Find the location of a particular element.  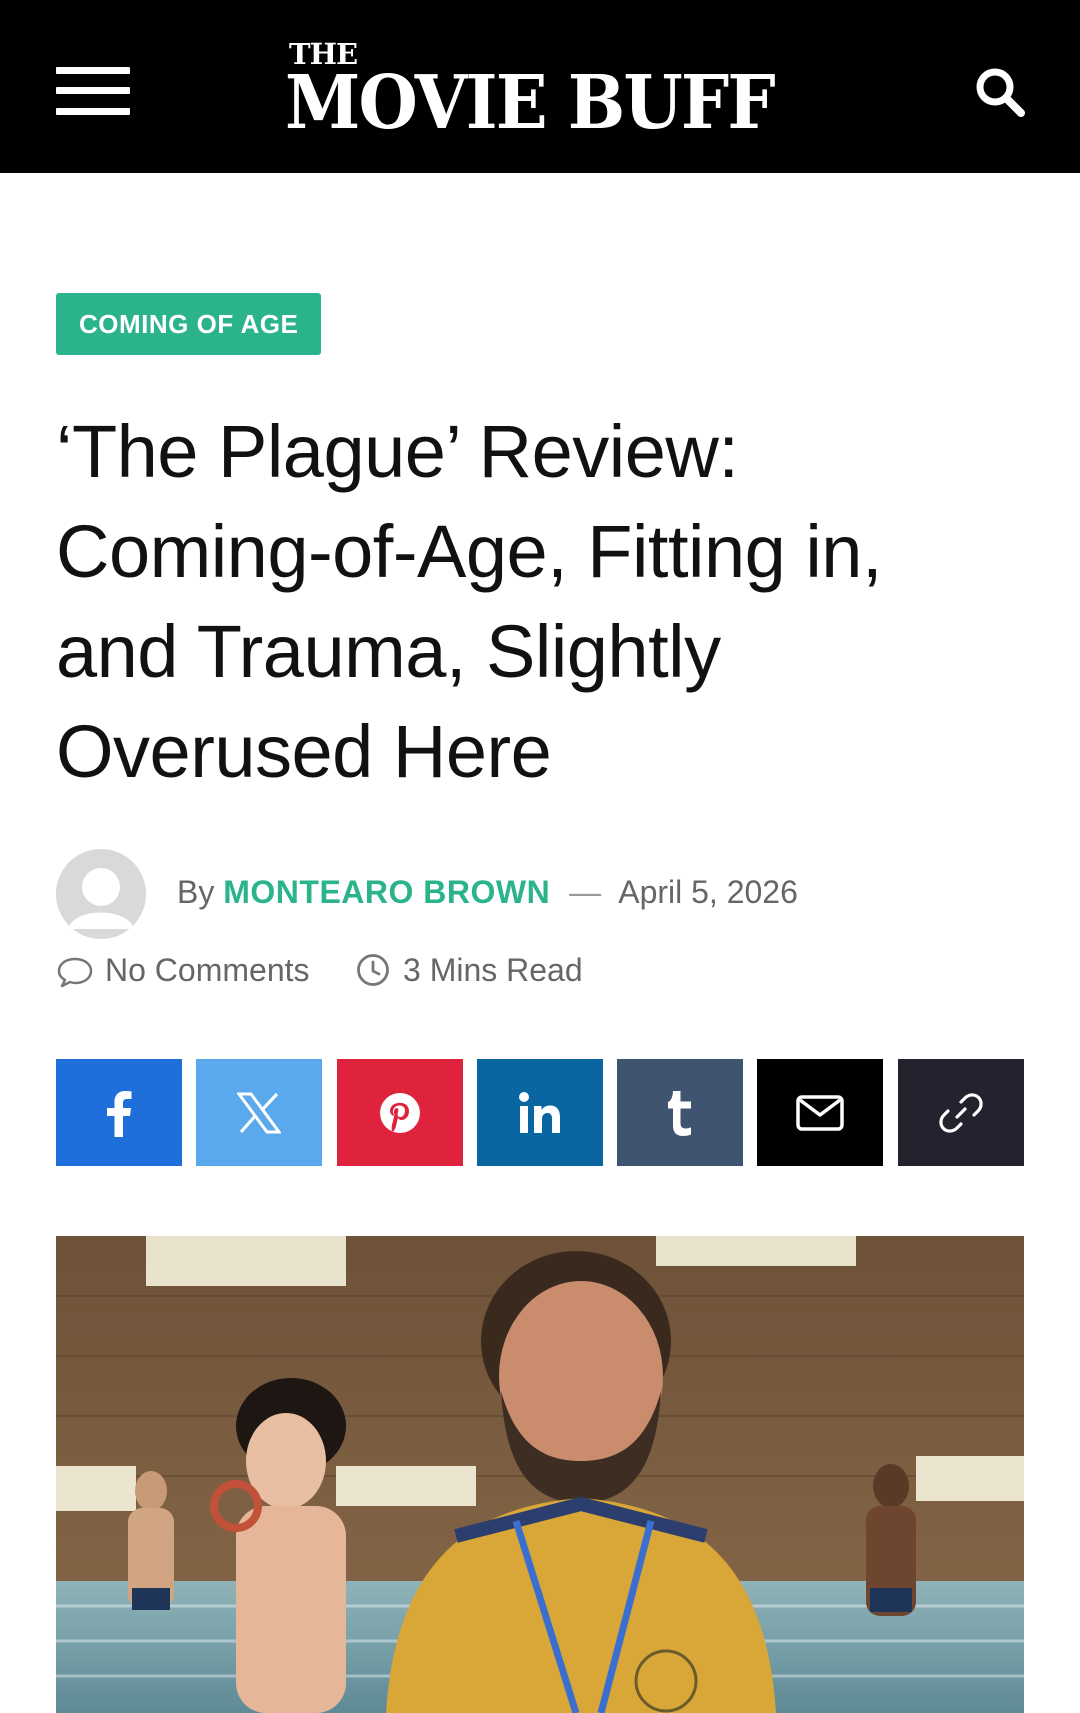

site-logo: THE MOVIE BUFF is located at coordinates (540, 88).